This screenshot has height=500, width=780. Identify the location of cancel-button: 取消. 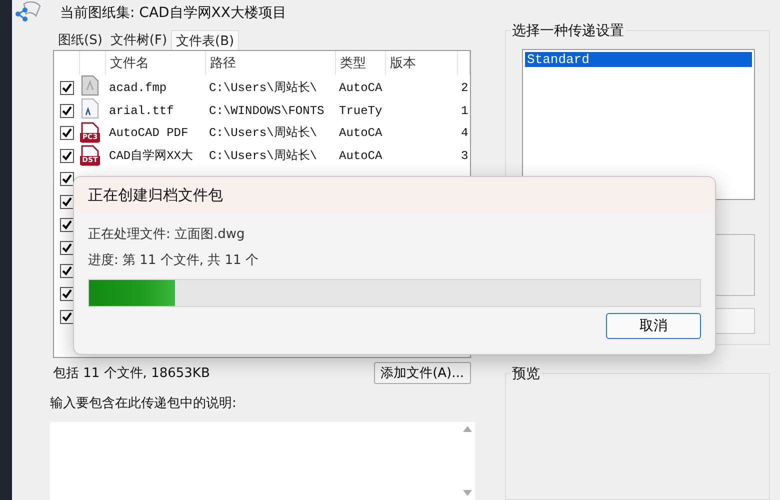
(653, 326).